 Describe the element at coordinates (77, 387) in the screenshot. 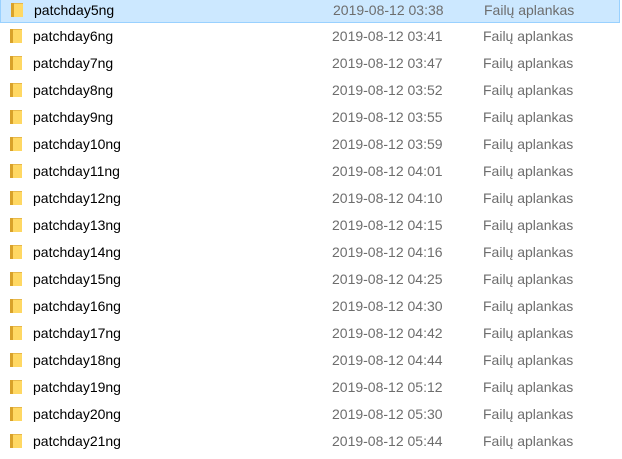

I see `file-name: patchday19ng` at that location.